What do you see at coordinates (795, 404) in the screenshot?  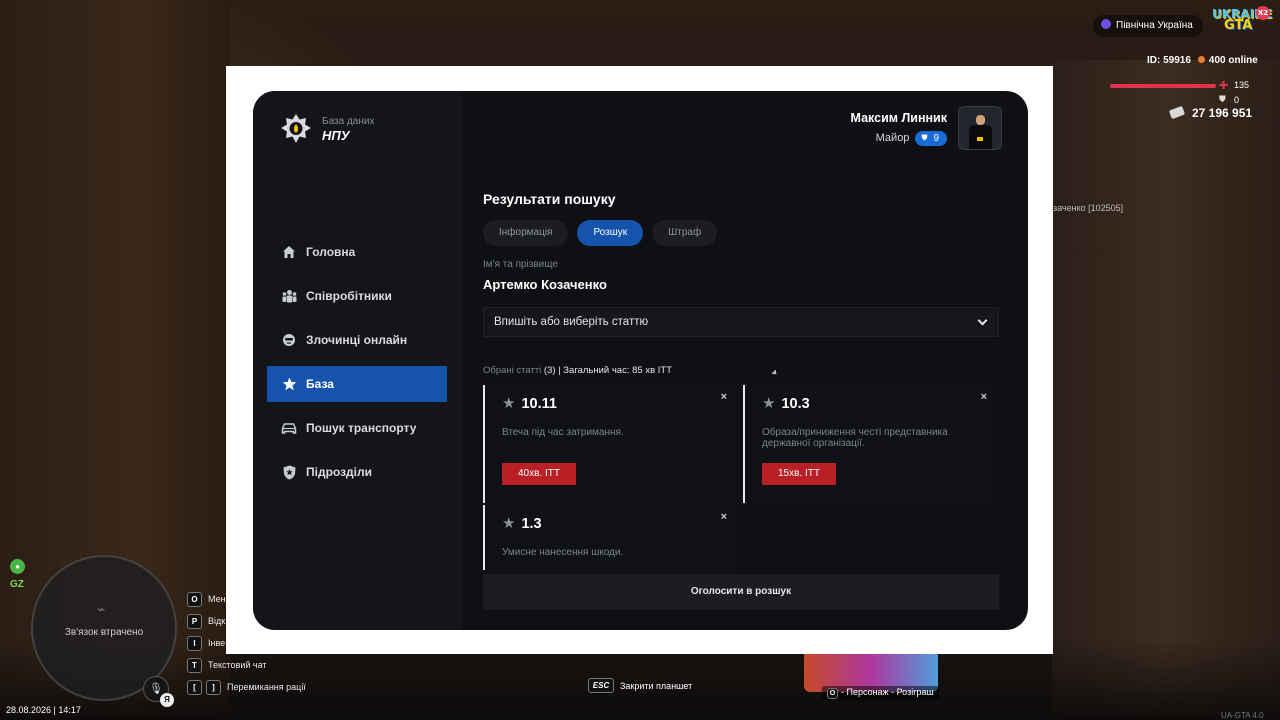 I see `article-code: 10.3` at bounding box center [795, 404].